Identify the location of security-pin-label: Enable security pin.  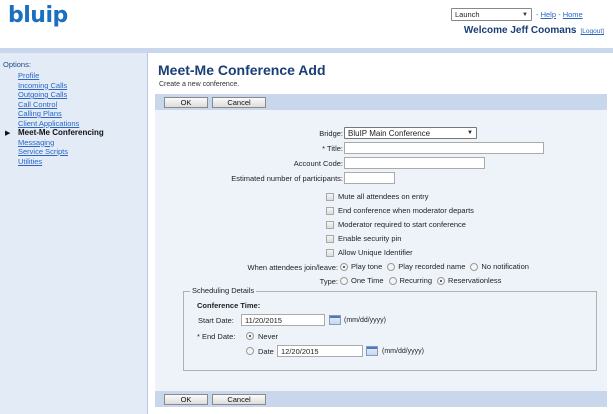
(370, 238).